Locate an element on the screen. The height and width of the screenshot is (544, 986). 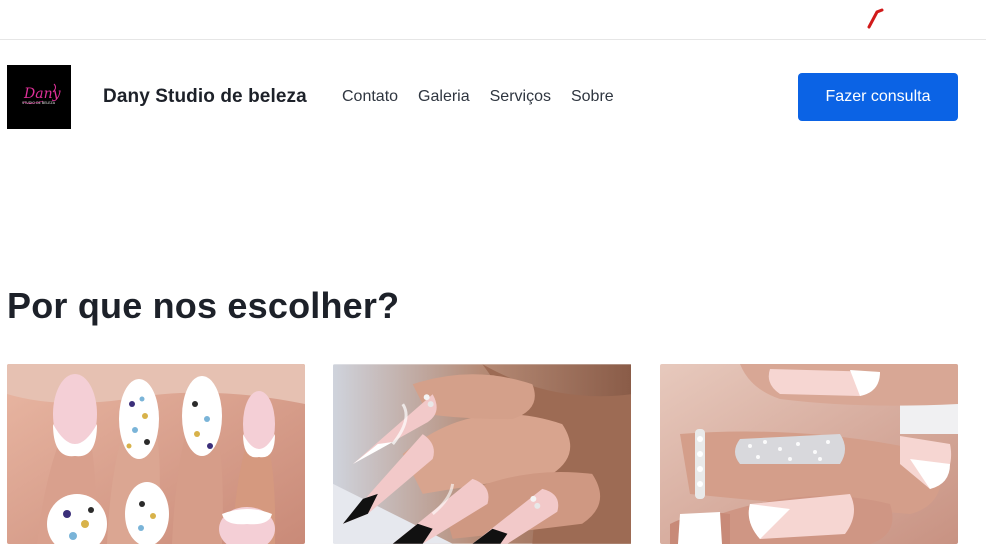
brand-name: Dany Studio de beleza is located at coordinates (205, 97).